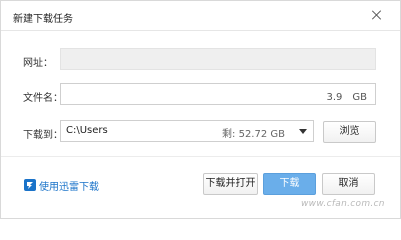  Describe the element at coordinates (348, 184) in the screenshot. I see `cancel-button: 取消` at that location.